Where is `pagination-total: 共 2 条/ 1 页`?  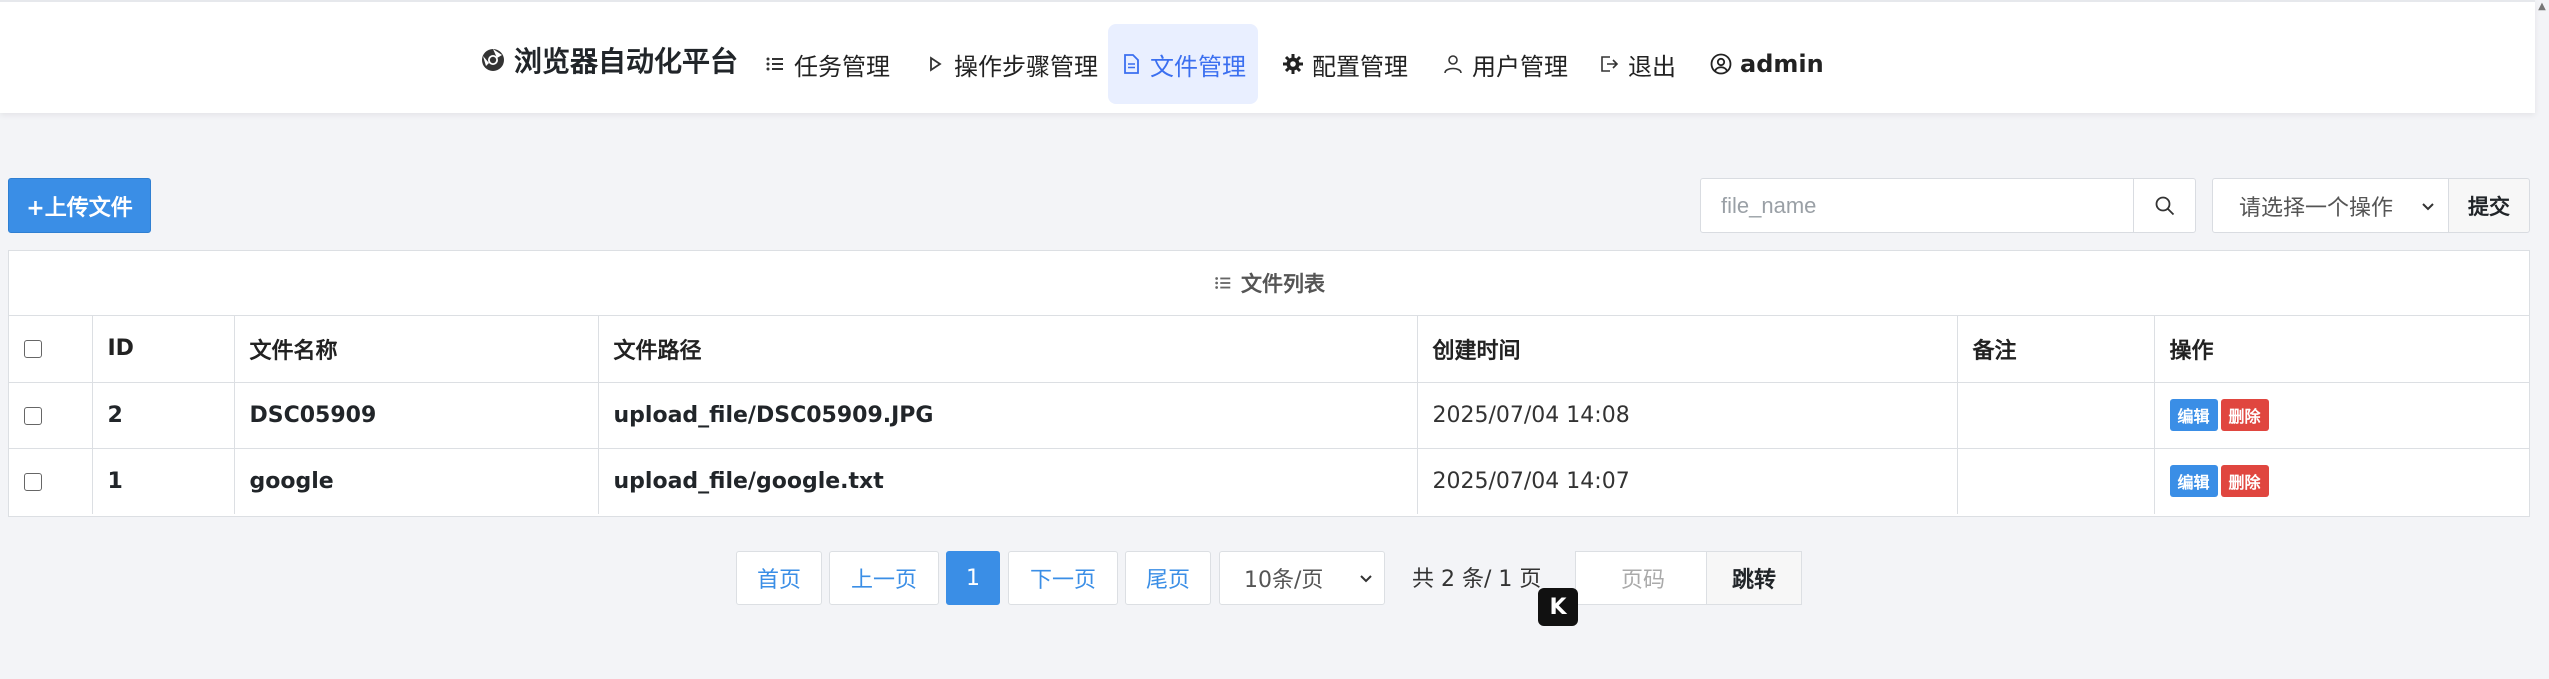
pagination-total: 共 2 条/ 1 页 is located at coordinates (1477, 579).